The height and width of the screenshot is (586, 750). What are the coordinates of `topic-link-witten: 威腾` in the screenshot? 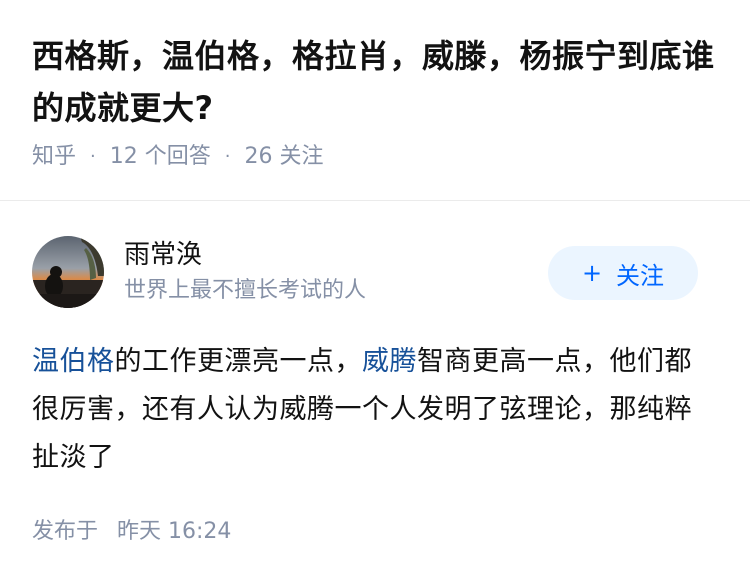 It's located at (389, 361).